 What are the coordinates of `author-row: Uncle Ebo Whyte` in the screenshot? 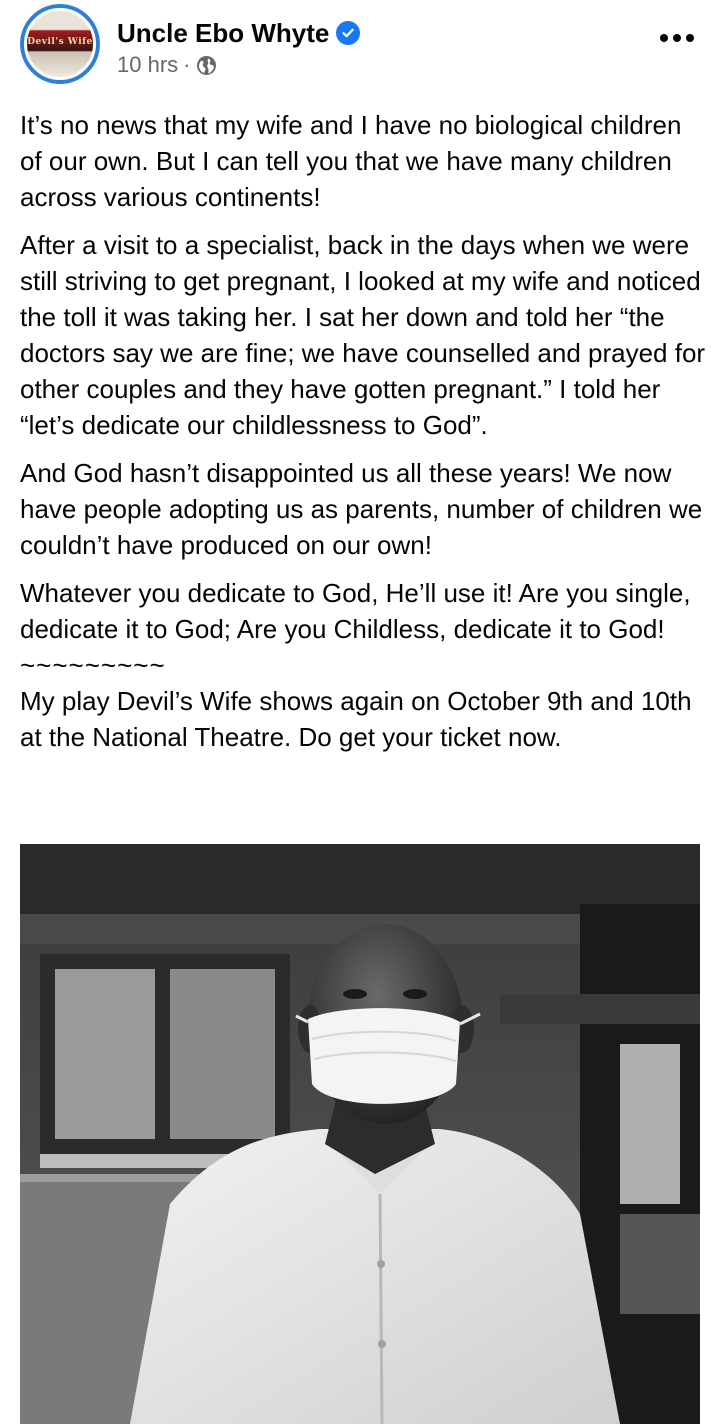 It's located at (239, 33).